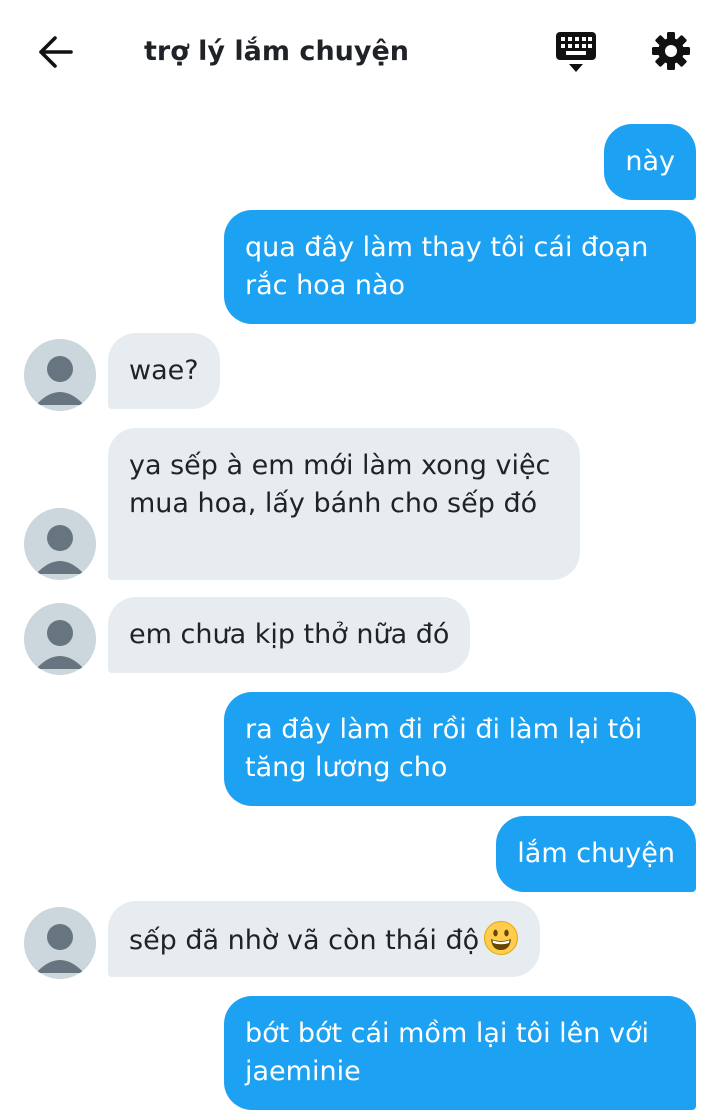 This screenshot has height=1114, width=720. What do you see at coordinates (596, 854) in the screenshot?
I see `outgoing-message: lắm chuyện` at bounding box center [596, 854].